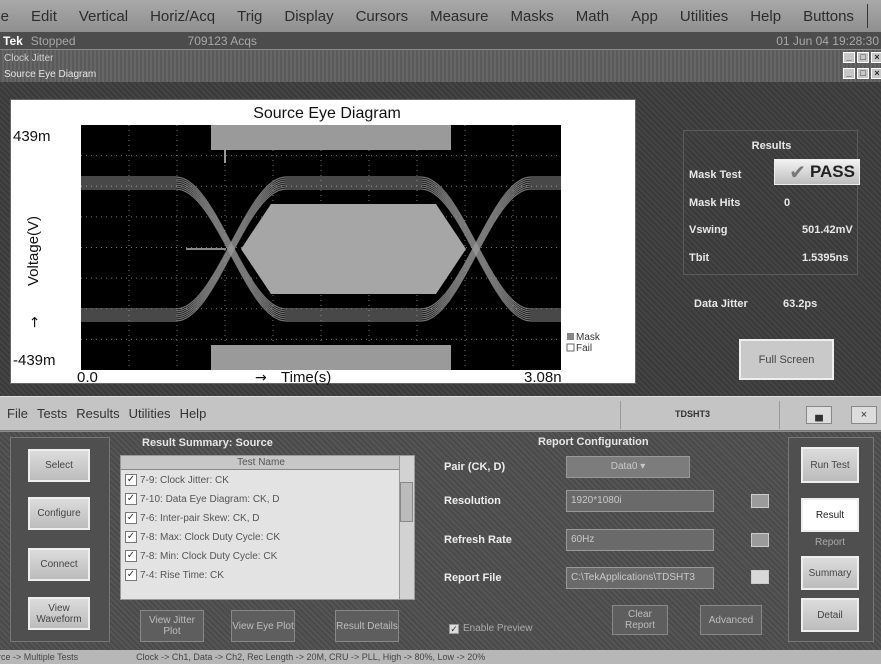  I want to click on menu-math: Math, so click(592, 16).